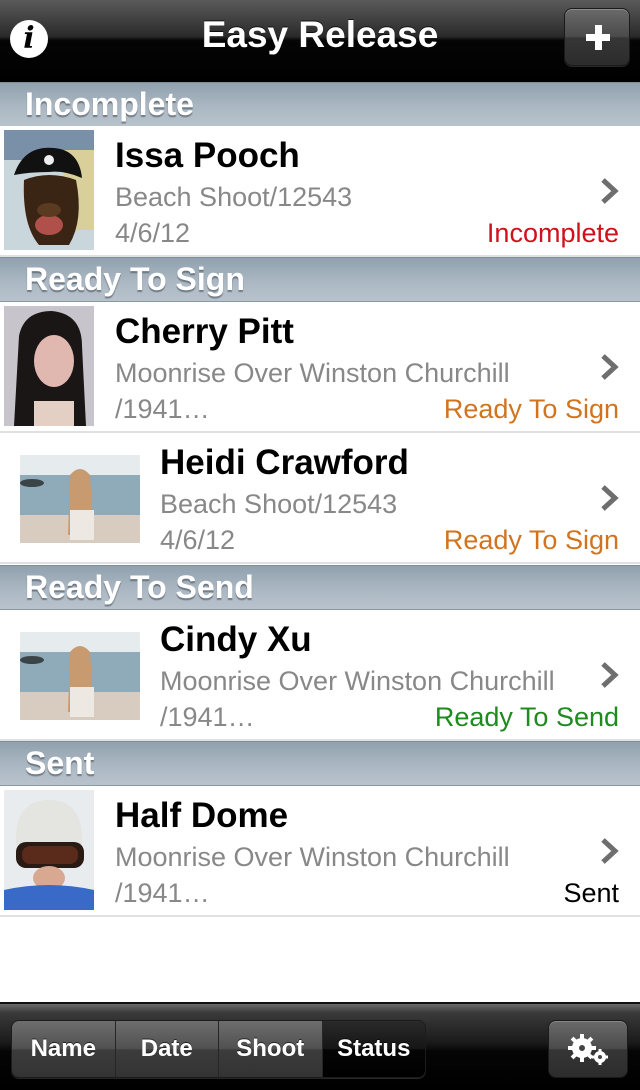  What do you see at coordinates (320, 763) in the screenshot?
I see `section-header-sent: Sent` at bounding box center [320, 763].